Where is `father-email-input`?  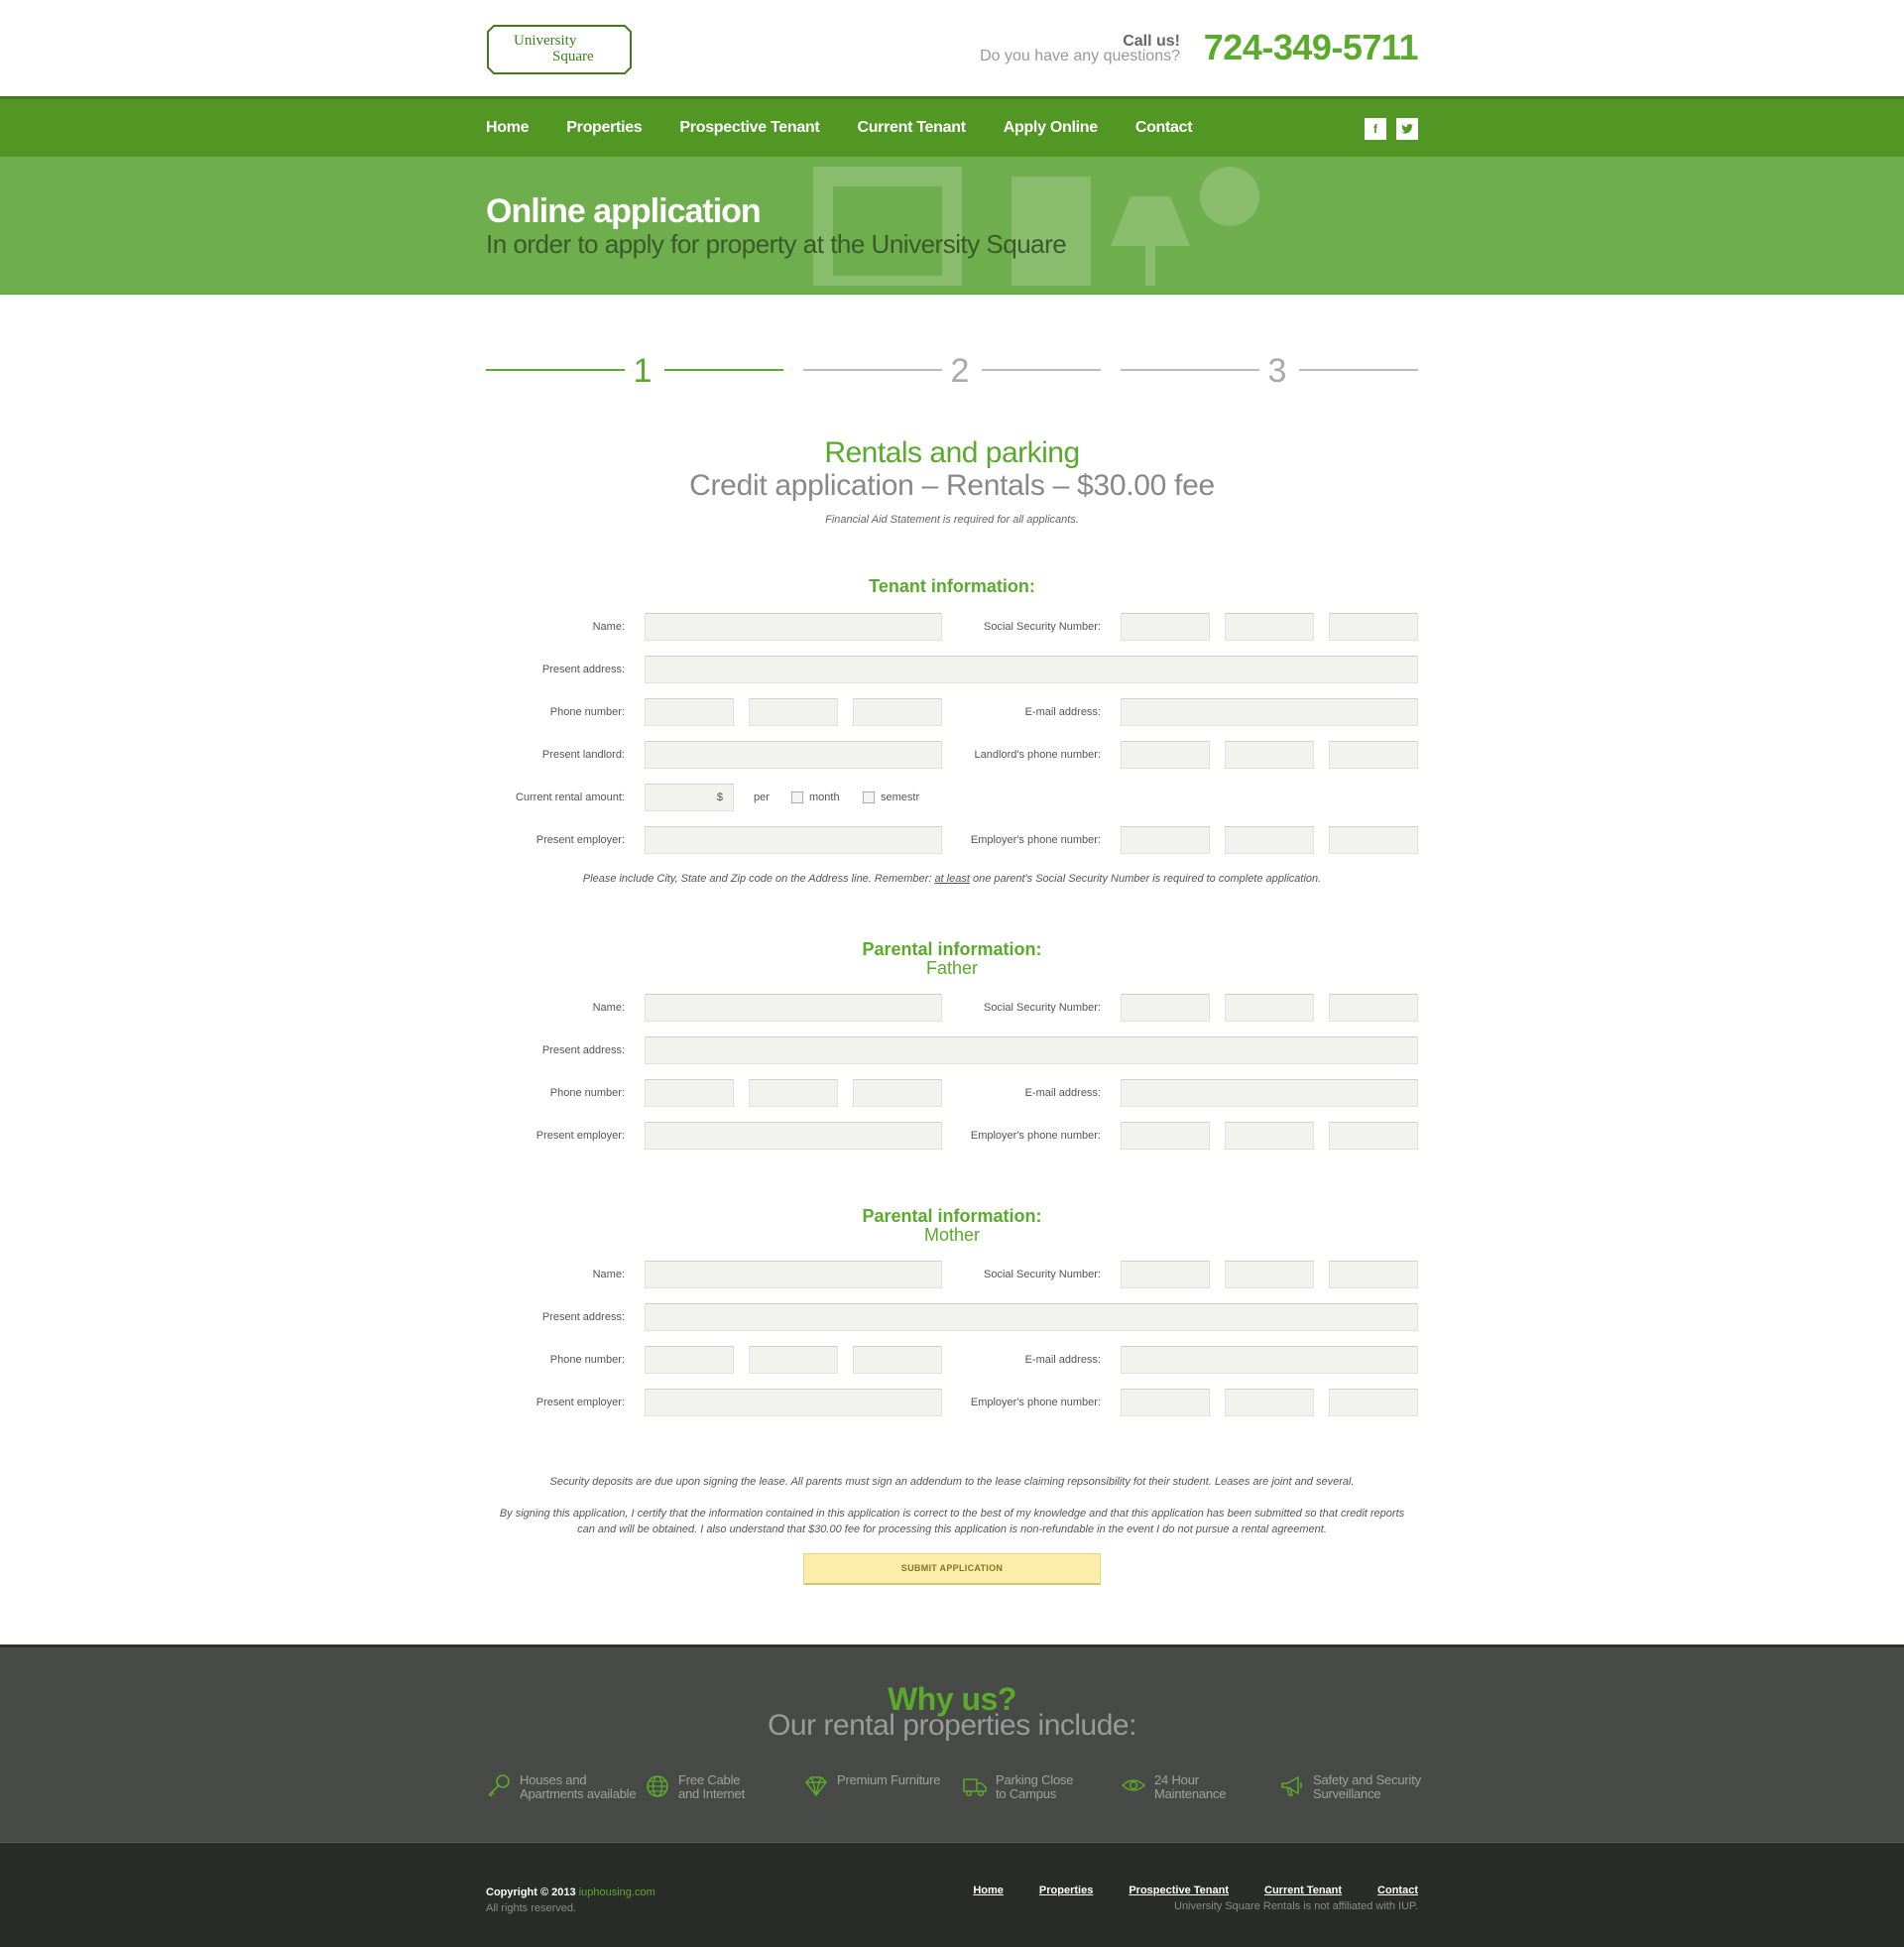
father-email-input is located at coordinates (1269, 1093).